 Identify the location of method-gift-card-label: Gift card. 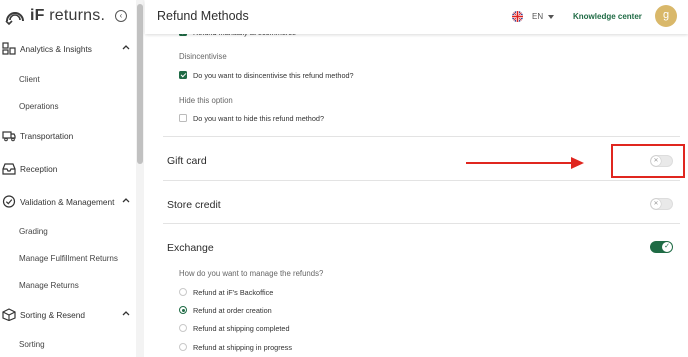
(187, 161).